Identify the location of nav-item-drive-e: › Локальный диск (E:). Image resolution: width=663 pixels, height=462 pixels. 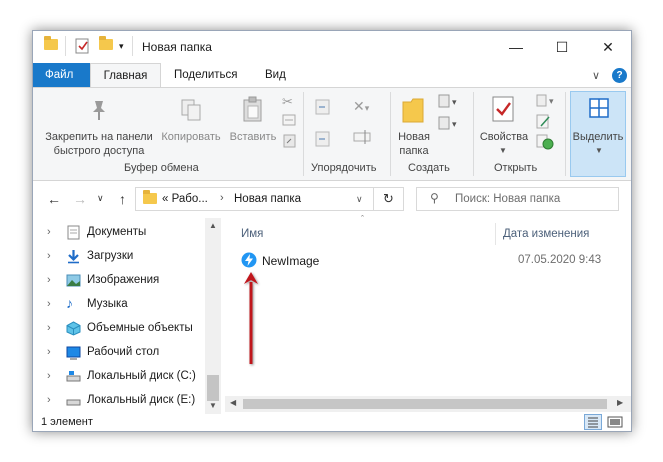
(120, 401).